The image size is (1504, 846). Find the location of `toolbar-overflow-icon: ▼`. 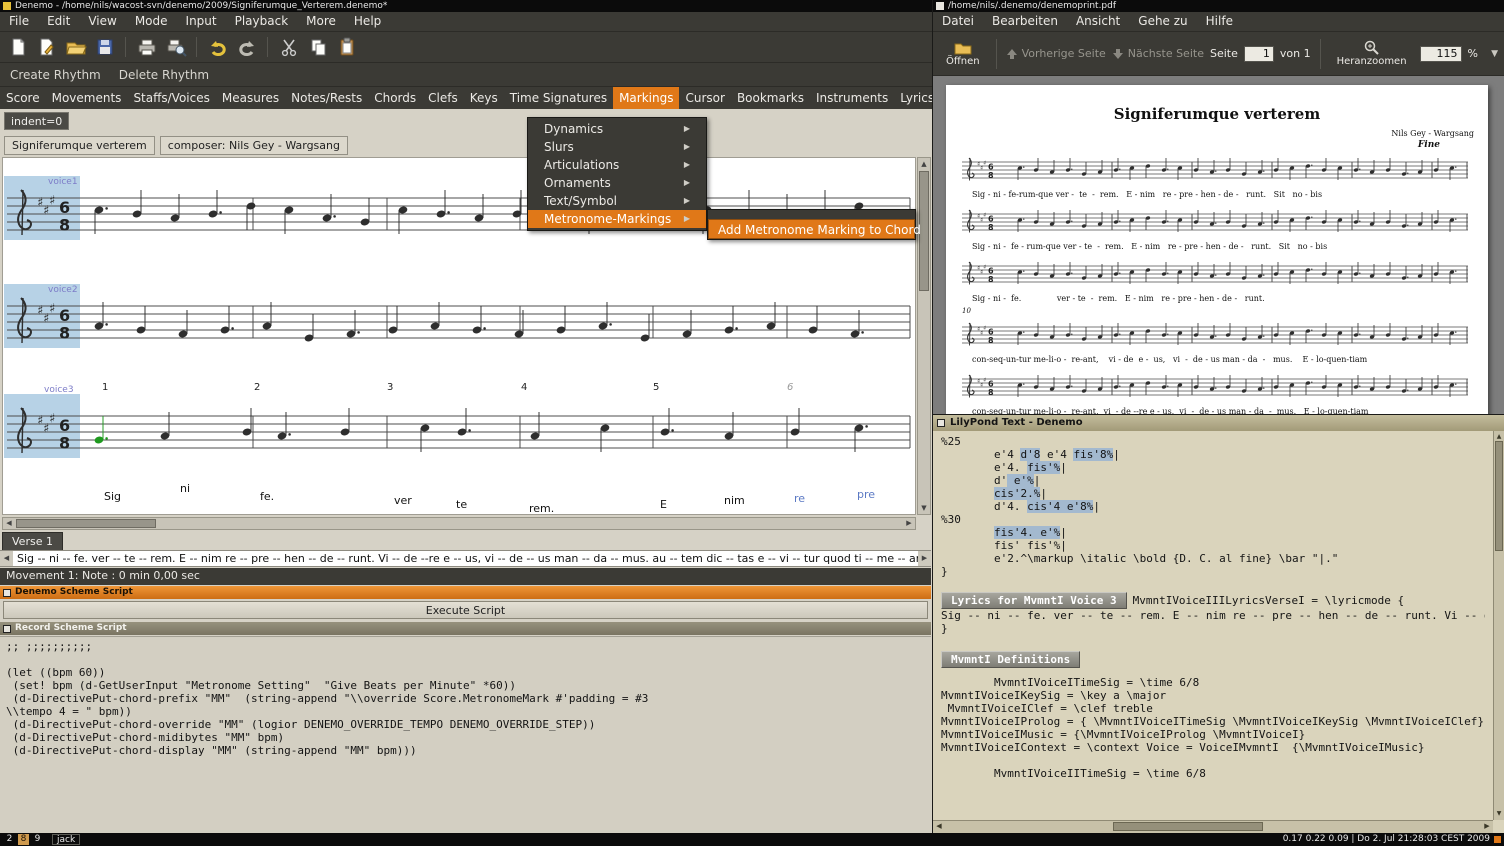

toolbar-overflow-icon: ▼ is located at coordinates (1494, 54).